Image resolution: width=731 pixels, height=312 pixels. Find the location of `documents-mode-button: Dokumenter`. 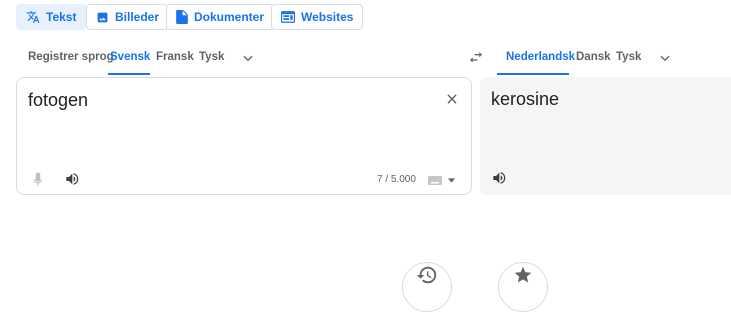

documents-mode-button: Dokumenter is located at coordinates (220, 17).